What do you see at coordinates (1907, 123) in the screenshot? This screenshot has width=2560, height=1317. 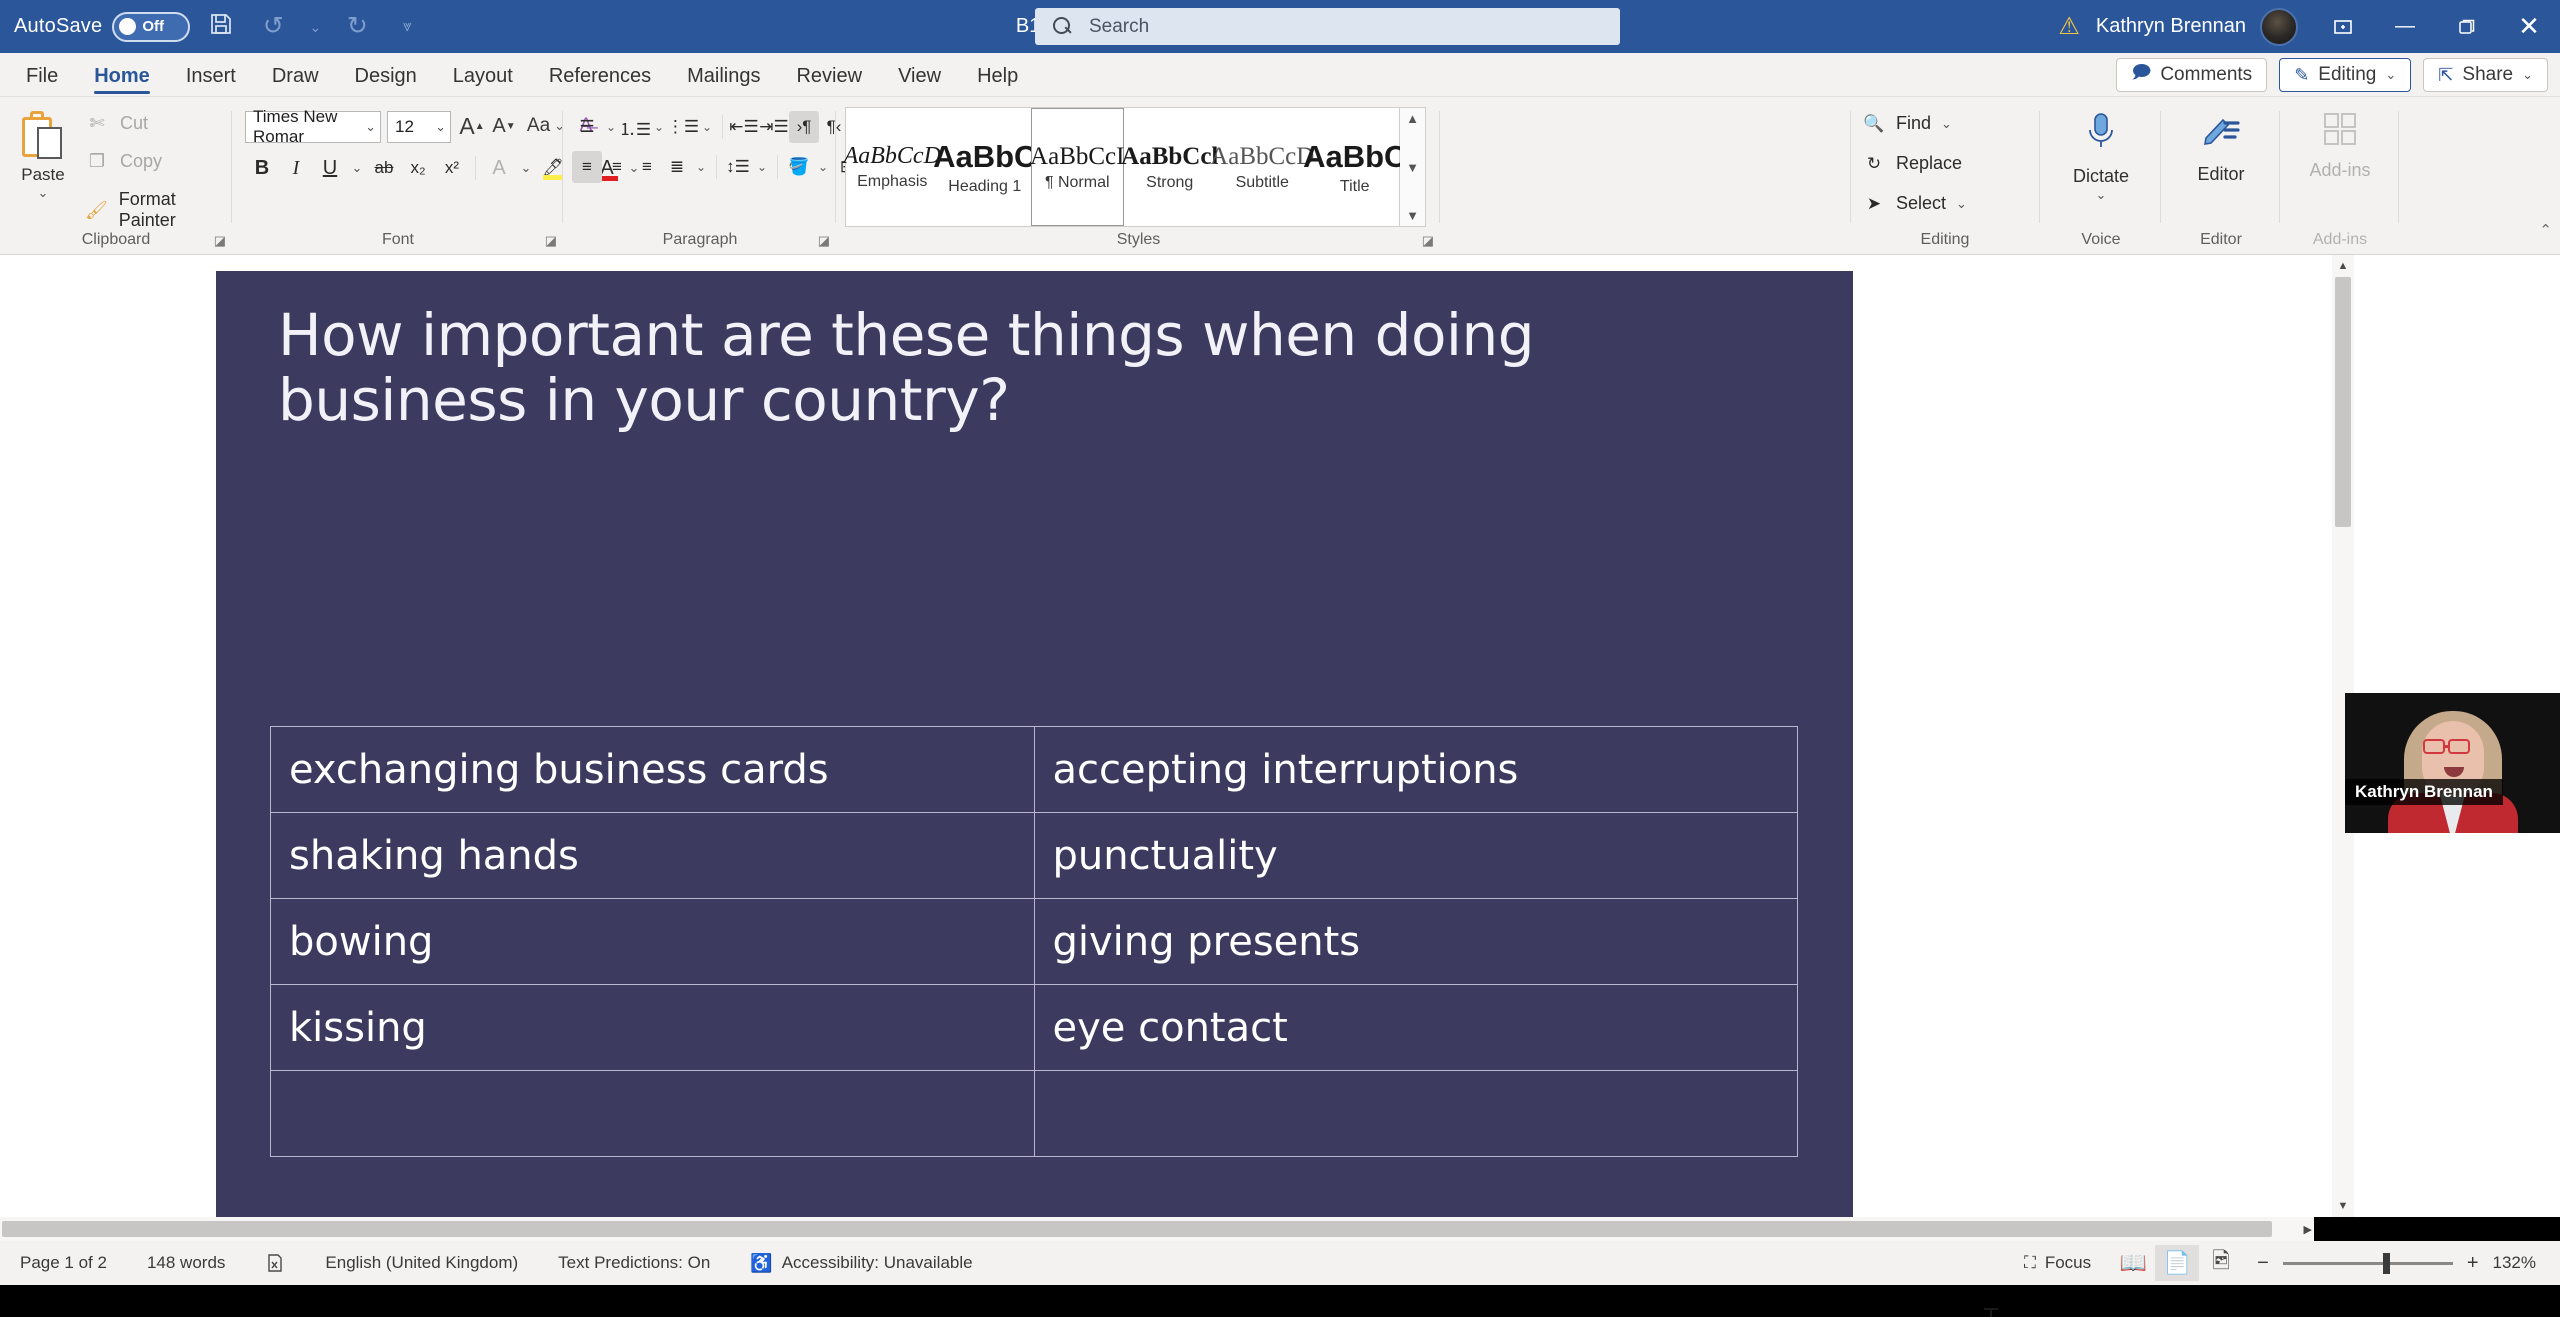 I see `find-button: 🔍 Find ⌄` at bounding box center [1907, 123].